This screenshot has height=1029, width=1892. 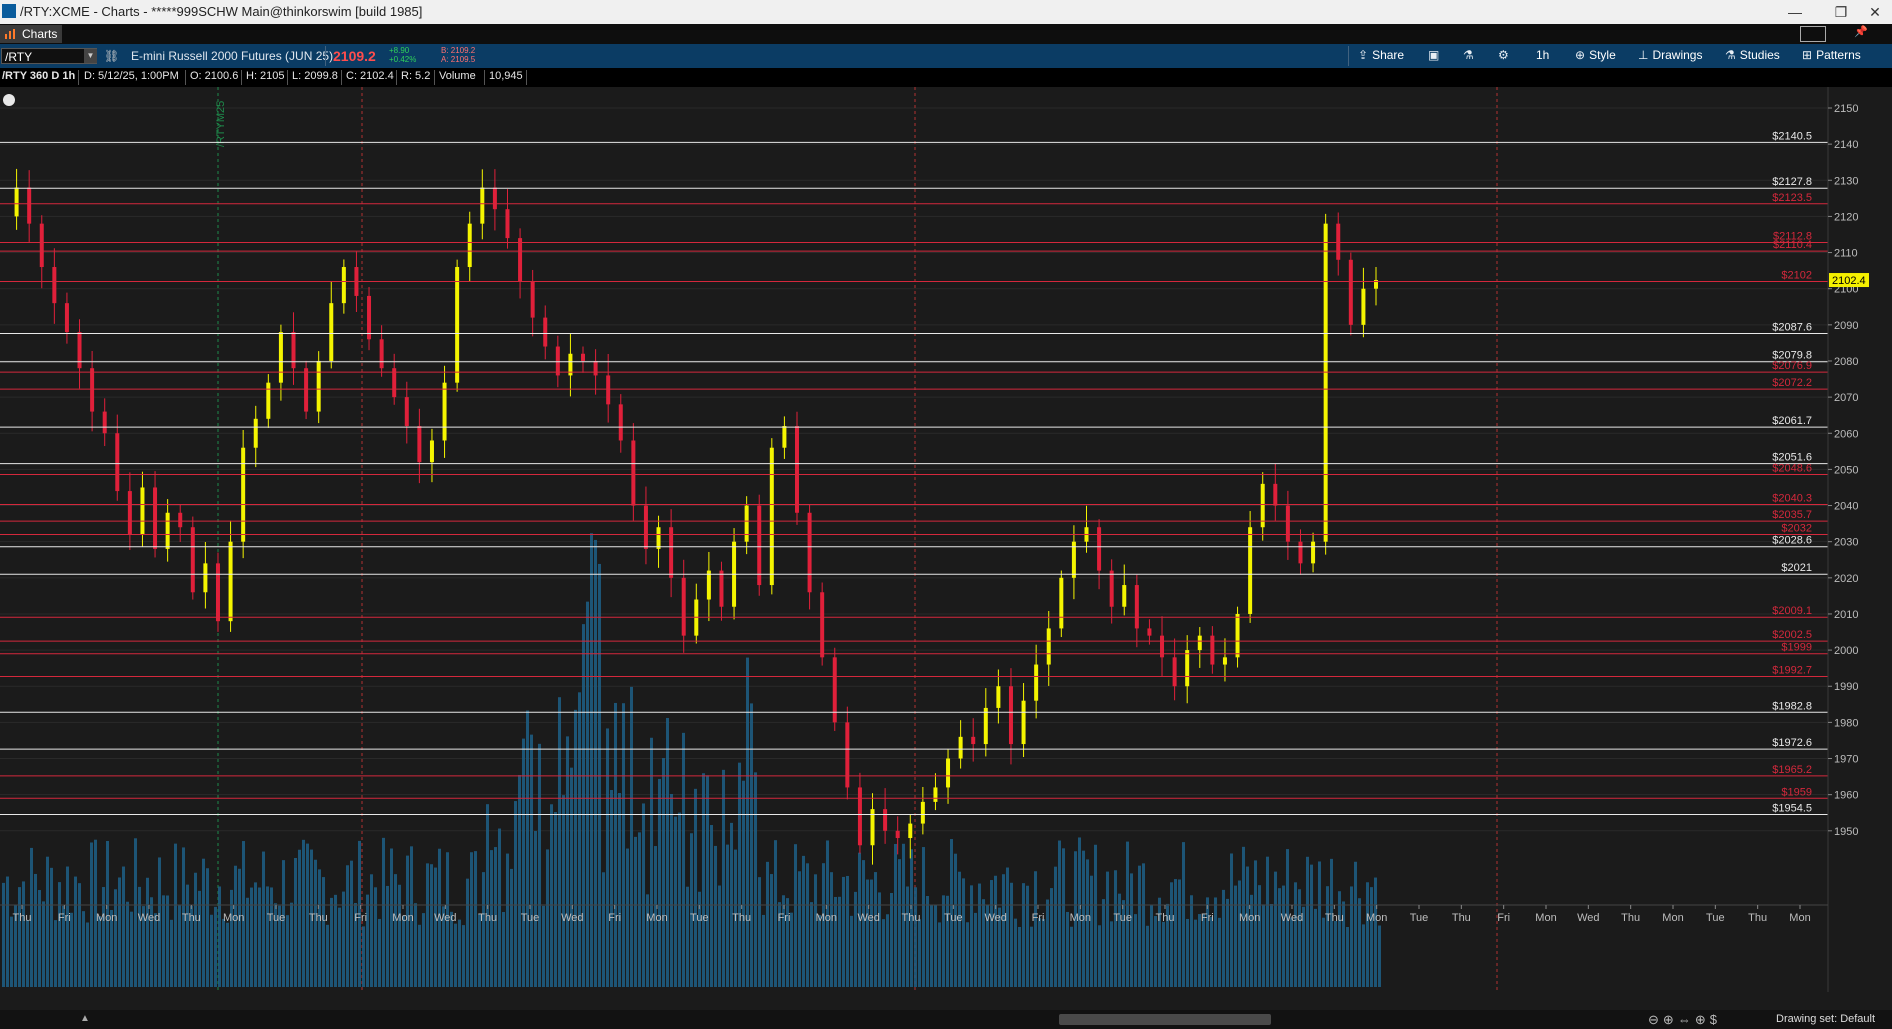 What do you see at coordinates (31, 34) in the screenshot?
I see `tab-charts: Charts` at bounding box center [31, 34].